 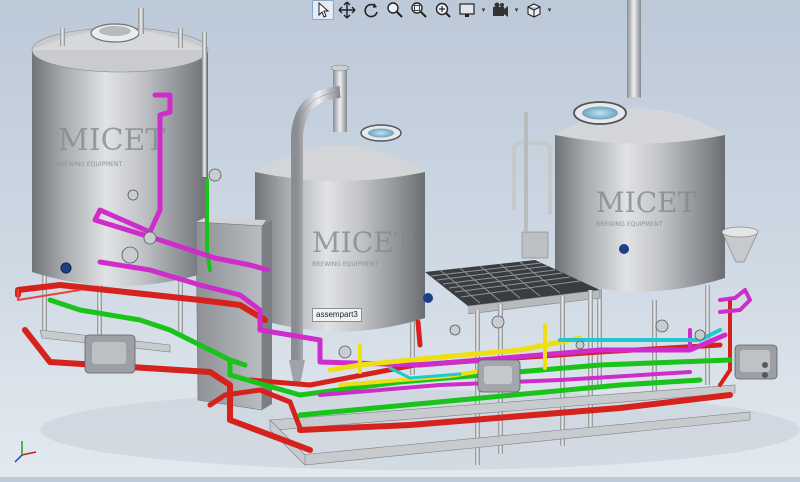 I want to click on view-orientation-cube-button, so click(x=533, y=10).